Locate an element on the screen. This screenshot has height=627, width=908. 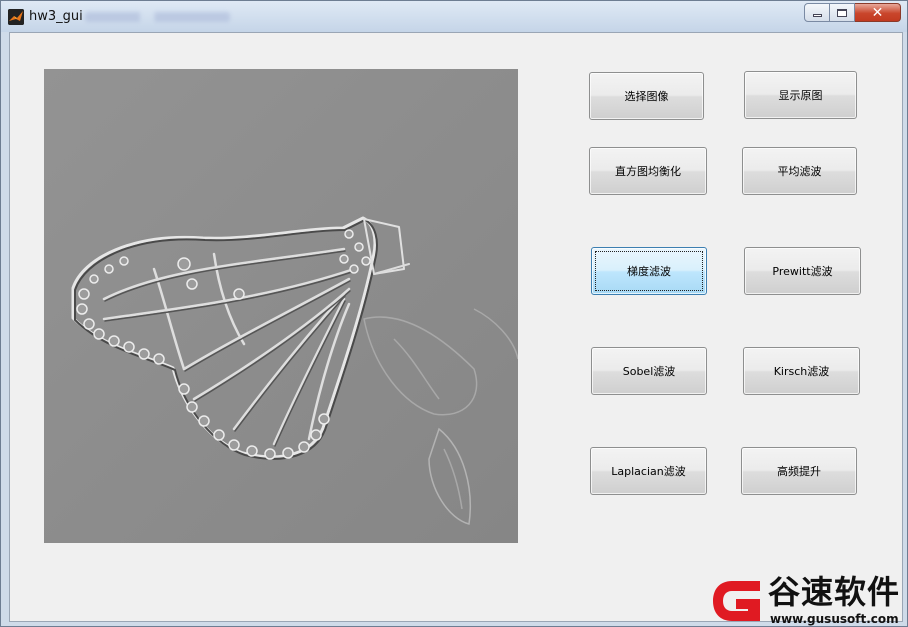
watermark-title: 谷速软件 is located at coordinates (834, 592).